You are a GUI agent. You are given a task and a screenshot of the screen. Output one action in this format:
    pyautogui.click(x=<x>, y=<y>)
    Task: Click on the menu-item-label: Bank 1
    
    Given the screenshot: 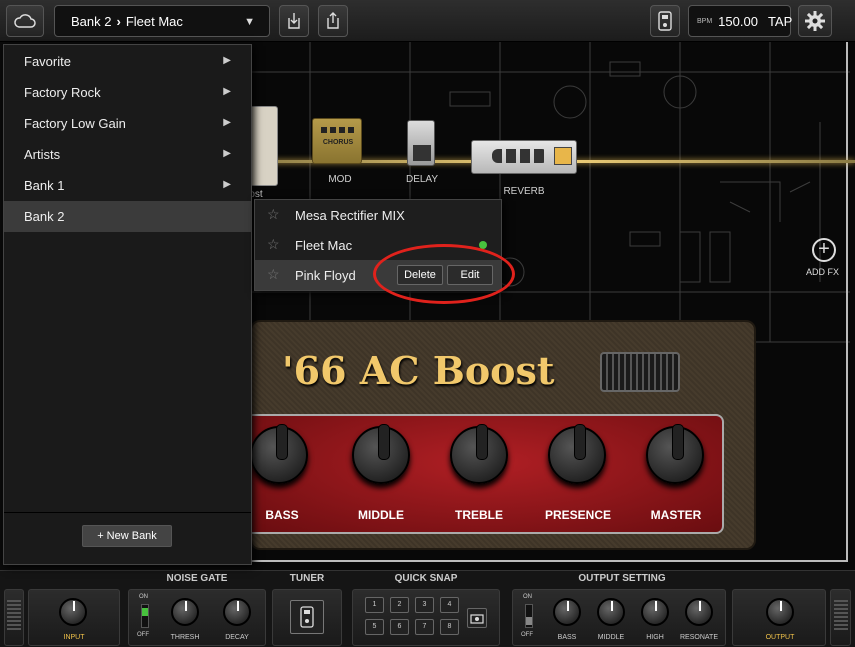 What is the action you would take?
    pyautogui.click(x=44, y=185)
    